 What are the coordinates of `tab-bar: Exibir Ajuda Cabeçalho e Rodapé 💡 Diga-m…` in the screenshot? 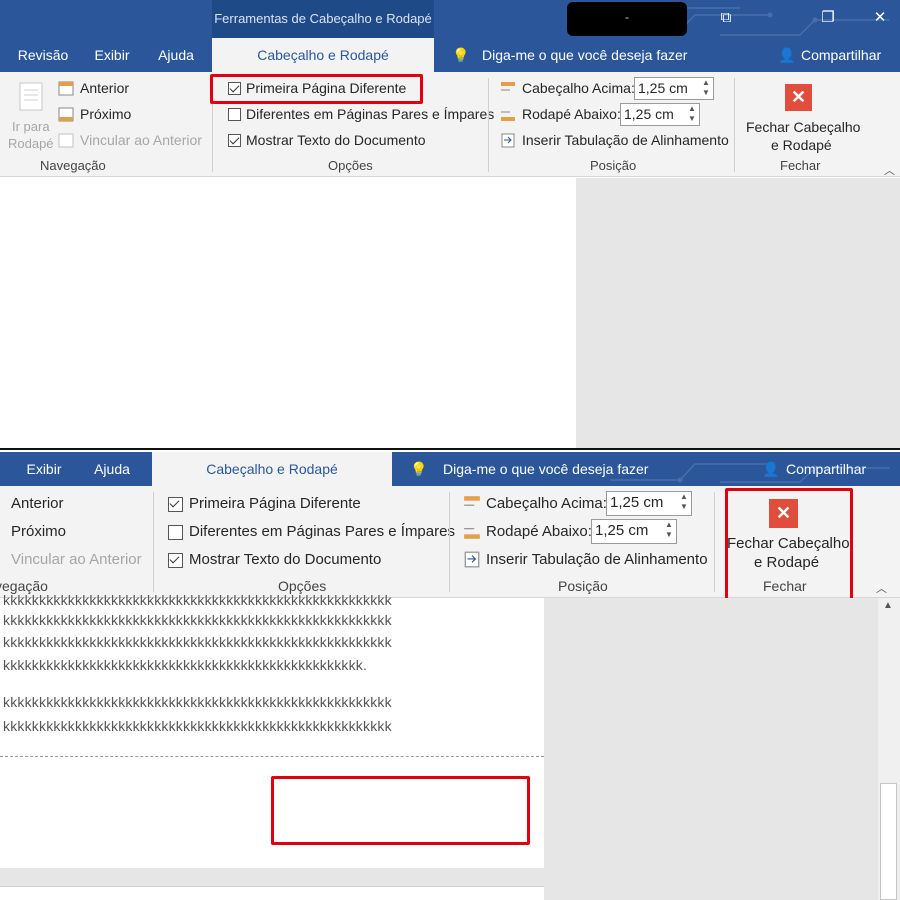 It's located at (450, 469).